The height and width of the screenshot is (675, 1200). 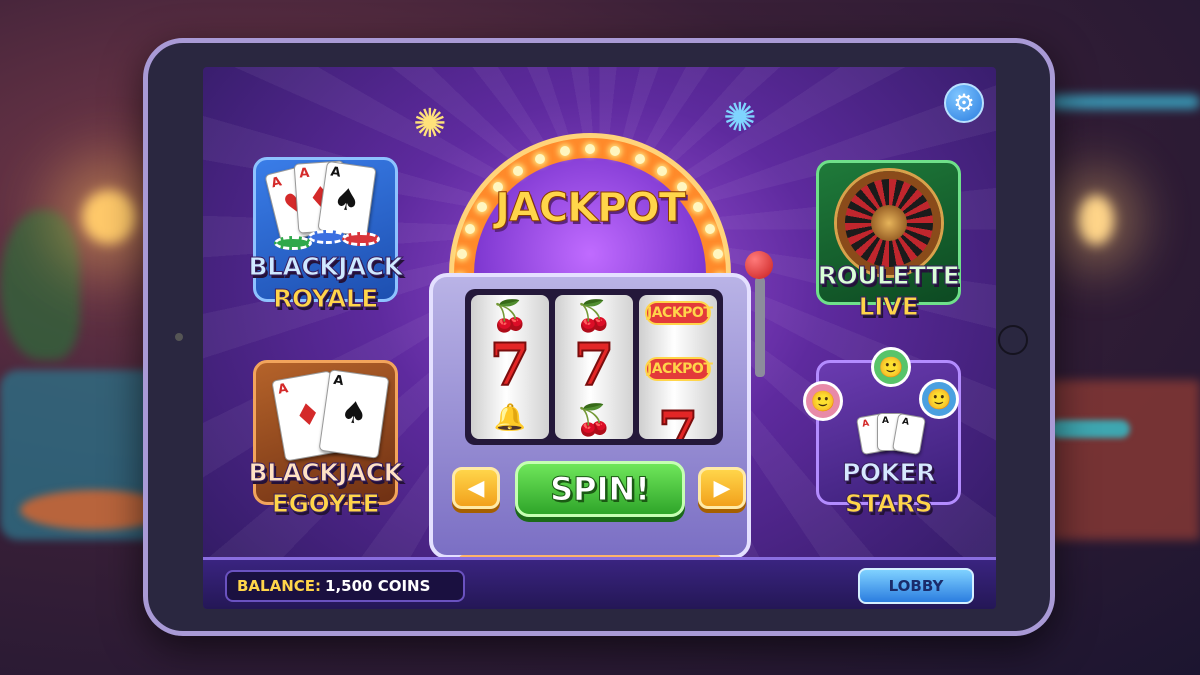 What do you see at coordinates (760, 327) in the screenshot?
I see `slot-lever` at bounding box center [760, 327].